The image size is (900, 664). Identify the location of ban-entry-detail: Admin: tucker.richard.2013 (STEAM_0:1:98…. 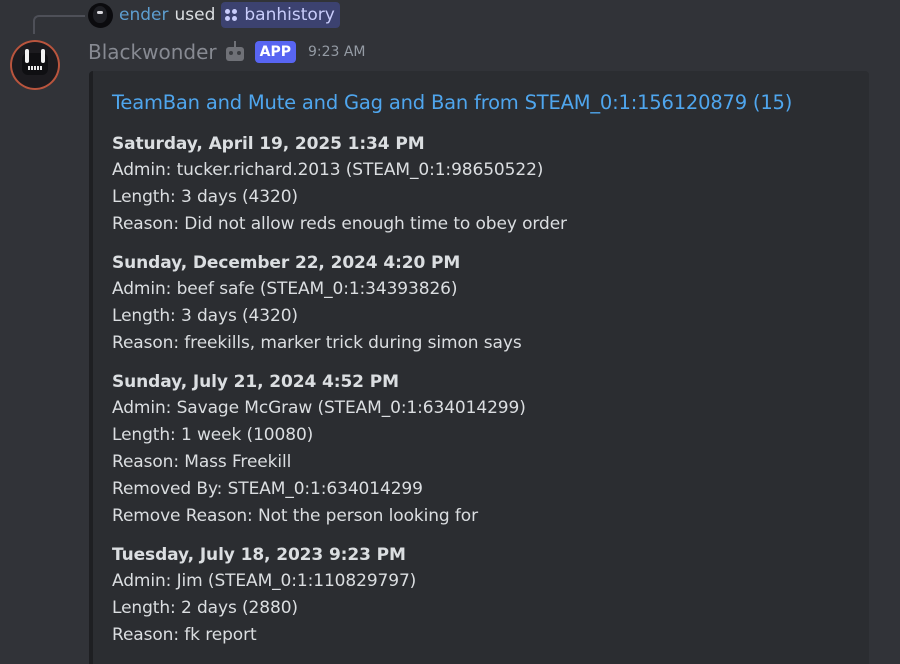
(328, 170).